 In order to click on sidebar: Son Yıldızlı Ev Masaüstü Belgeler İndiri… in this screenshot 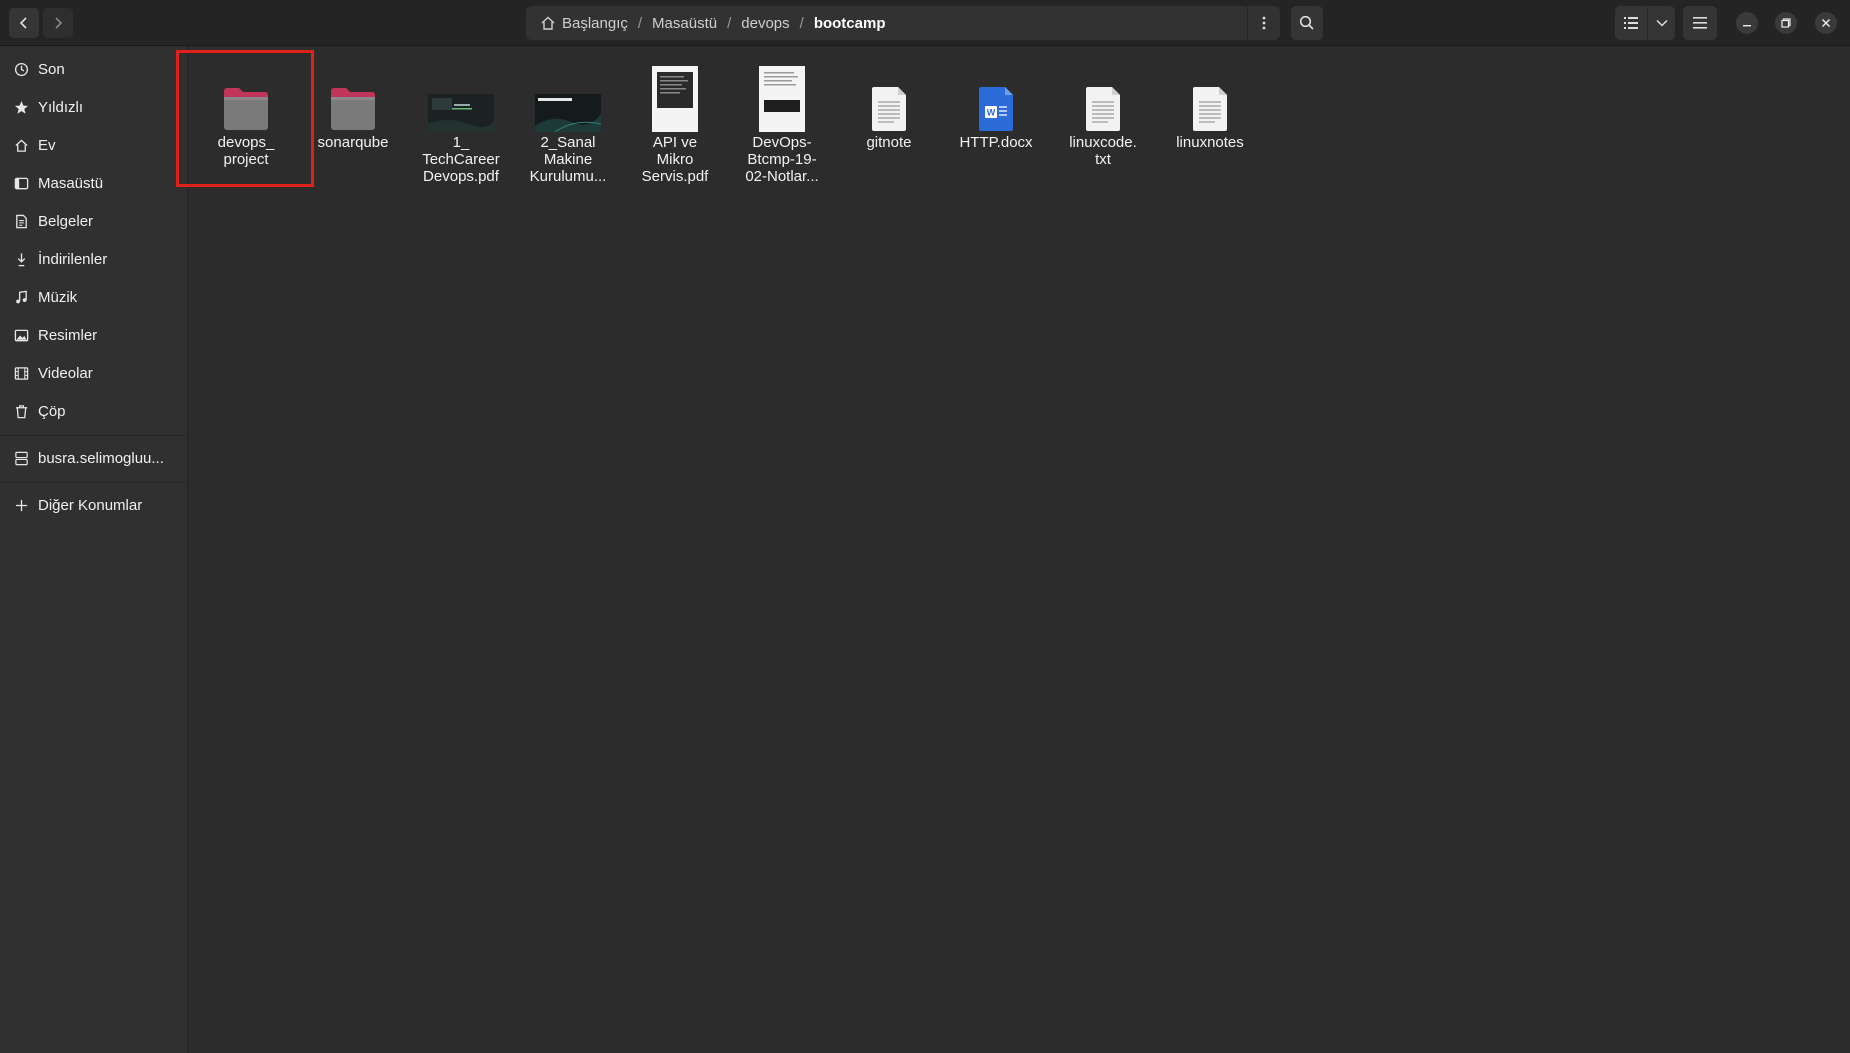, I will do `click(94, 549)`.